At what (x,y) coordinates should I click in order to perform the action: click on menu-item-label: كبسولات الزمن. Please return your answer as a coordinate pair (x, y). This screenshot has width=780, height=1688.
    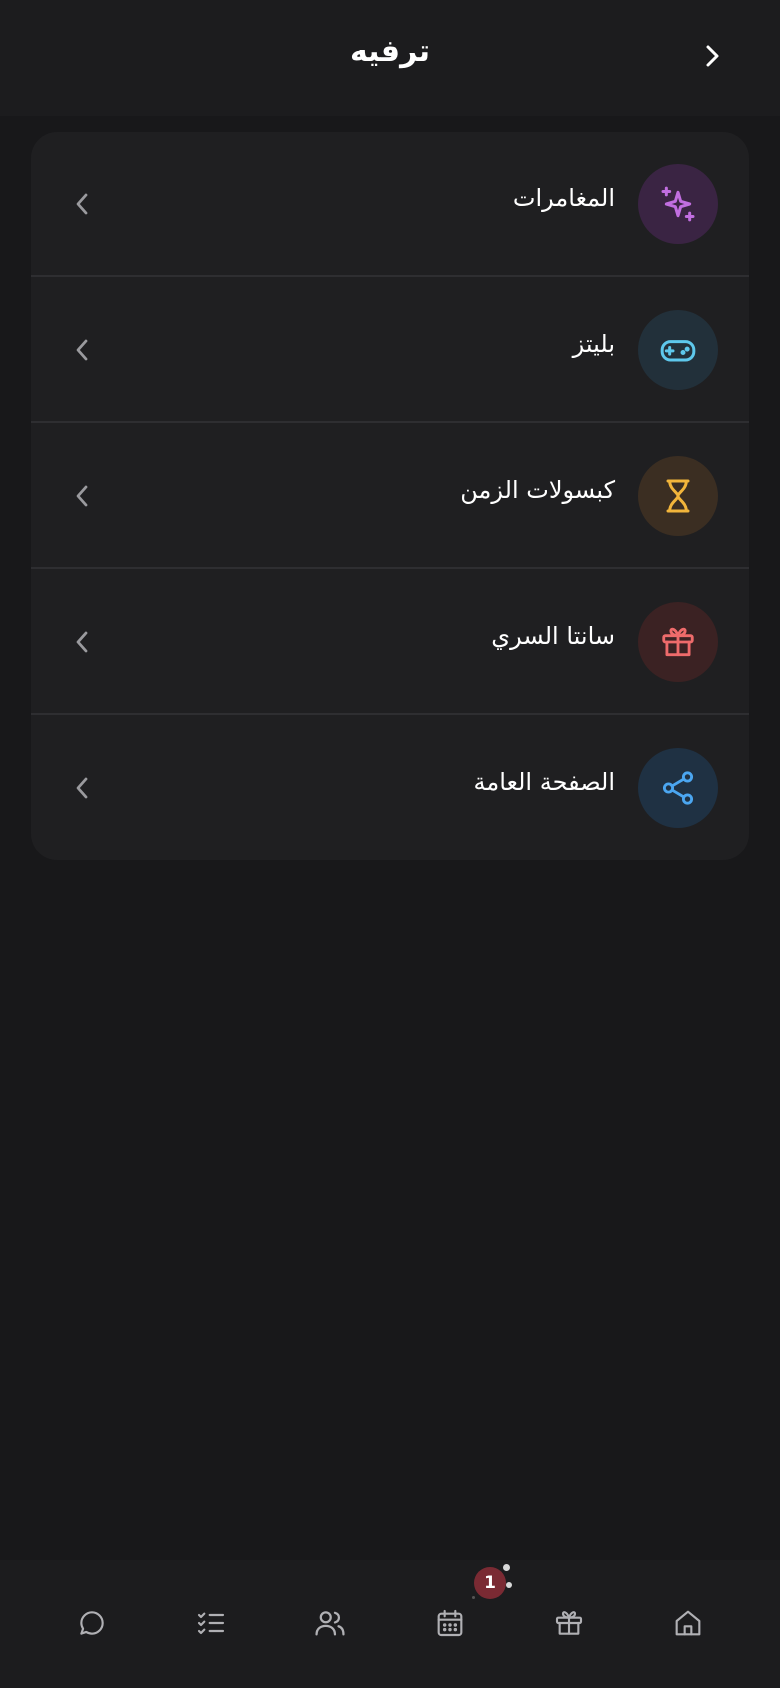
    Looking at the image, I should click on (537, 490).